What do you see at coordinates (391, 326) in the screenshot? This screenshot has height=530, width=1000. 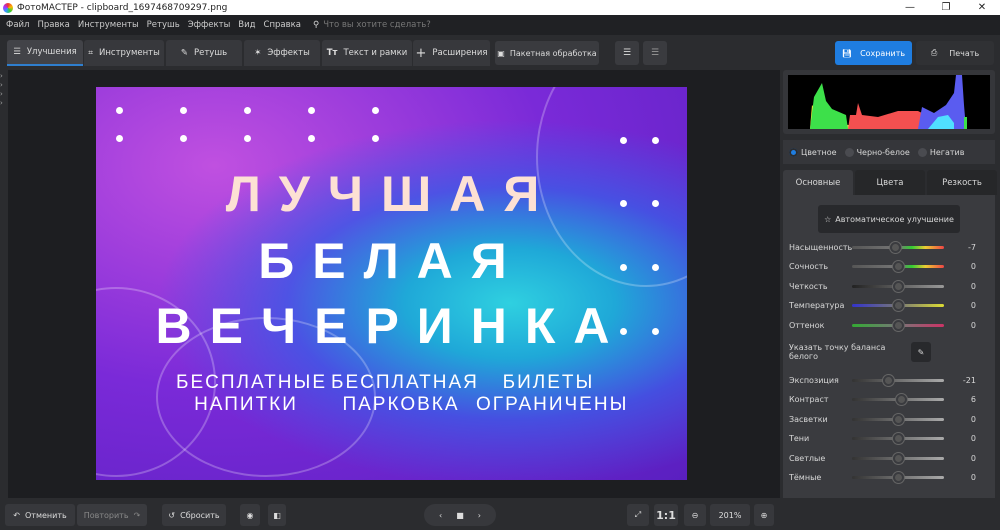 I see `poster-line-3: ВЕЧЕРИНКА` at bounding box center [391, 326].